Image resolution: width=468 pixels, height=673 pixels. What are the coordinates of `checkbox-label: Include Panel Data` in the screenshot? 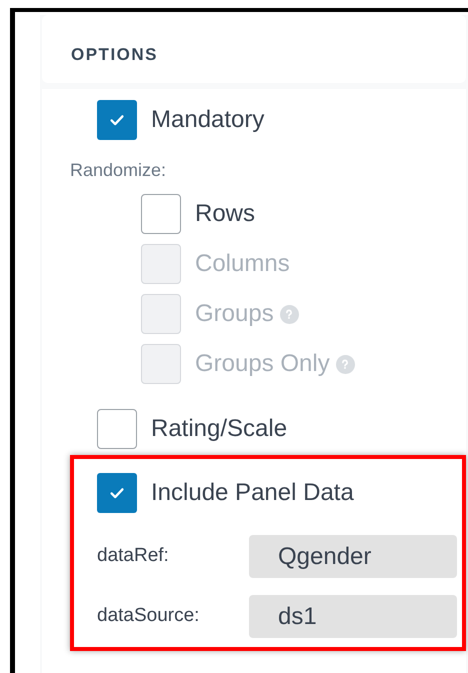 It's located at (252, 493).